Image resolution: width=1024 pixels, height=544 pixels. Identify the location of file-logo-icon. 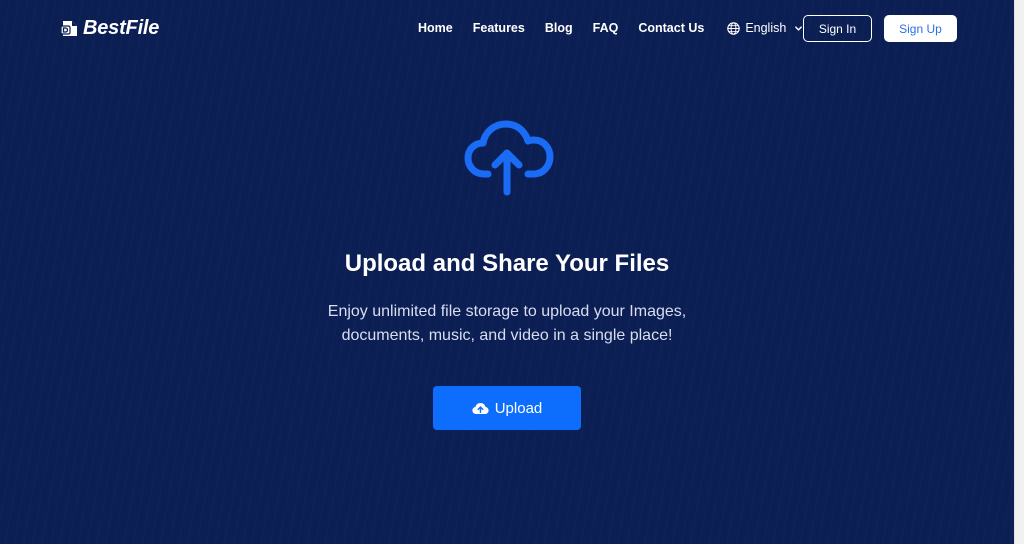
(68, 28).